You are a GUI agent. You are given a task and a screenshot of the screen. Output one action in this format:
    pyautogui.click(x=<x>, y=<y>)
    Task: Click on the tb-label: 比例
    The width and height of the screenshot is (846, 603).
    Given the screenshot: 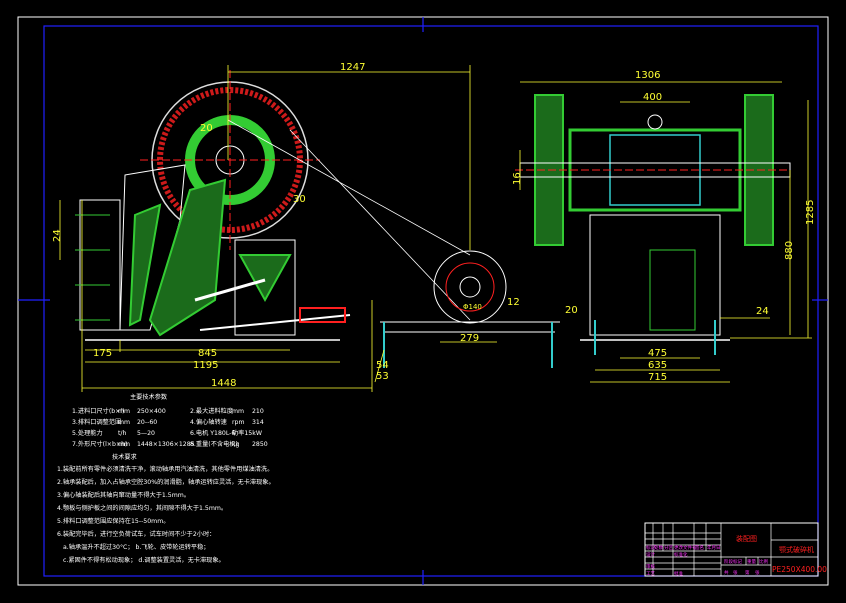 What is the action you would take?
    pyautogui.click(x=763, y=561)
    